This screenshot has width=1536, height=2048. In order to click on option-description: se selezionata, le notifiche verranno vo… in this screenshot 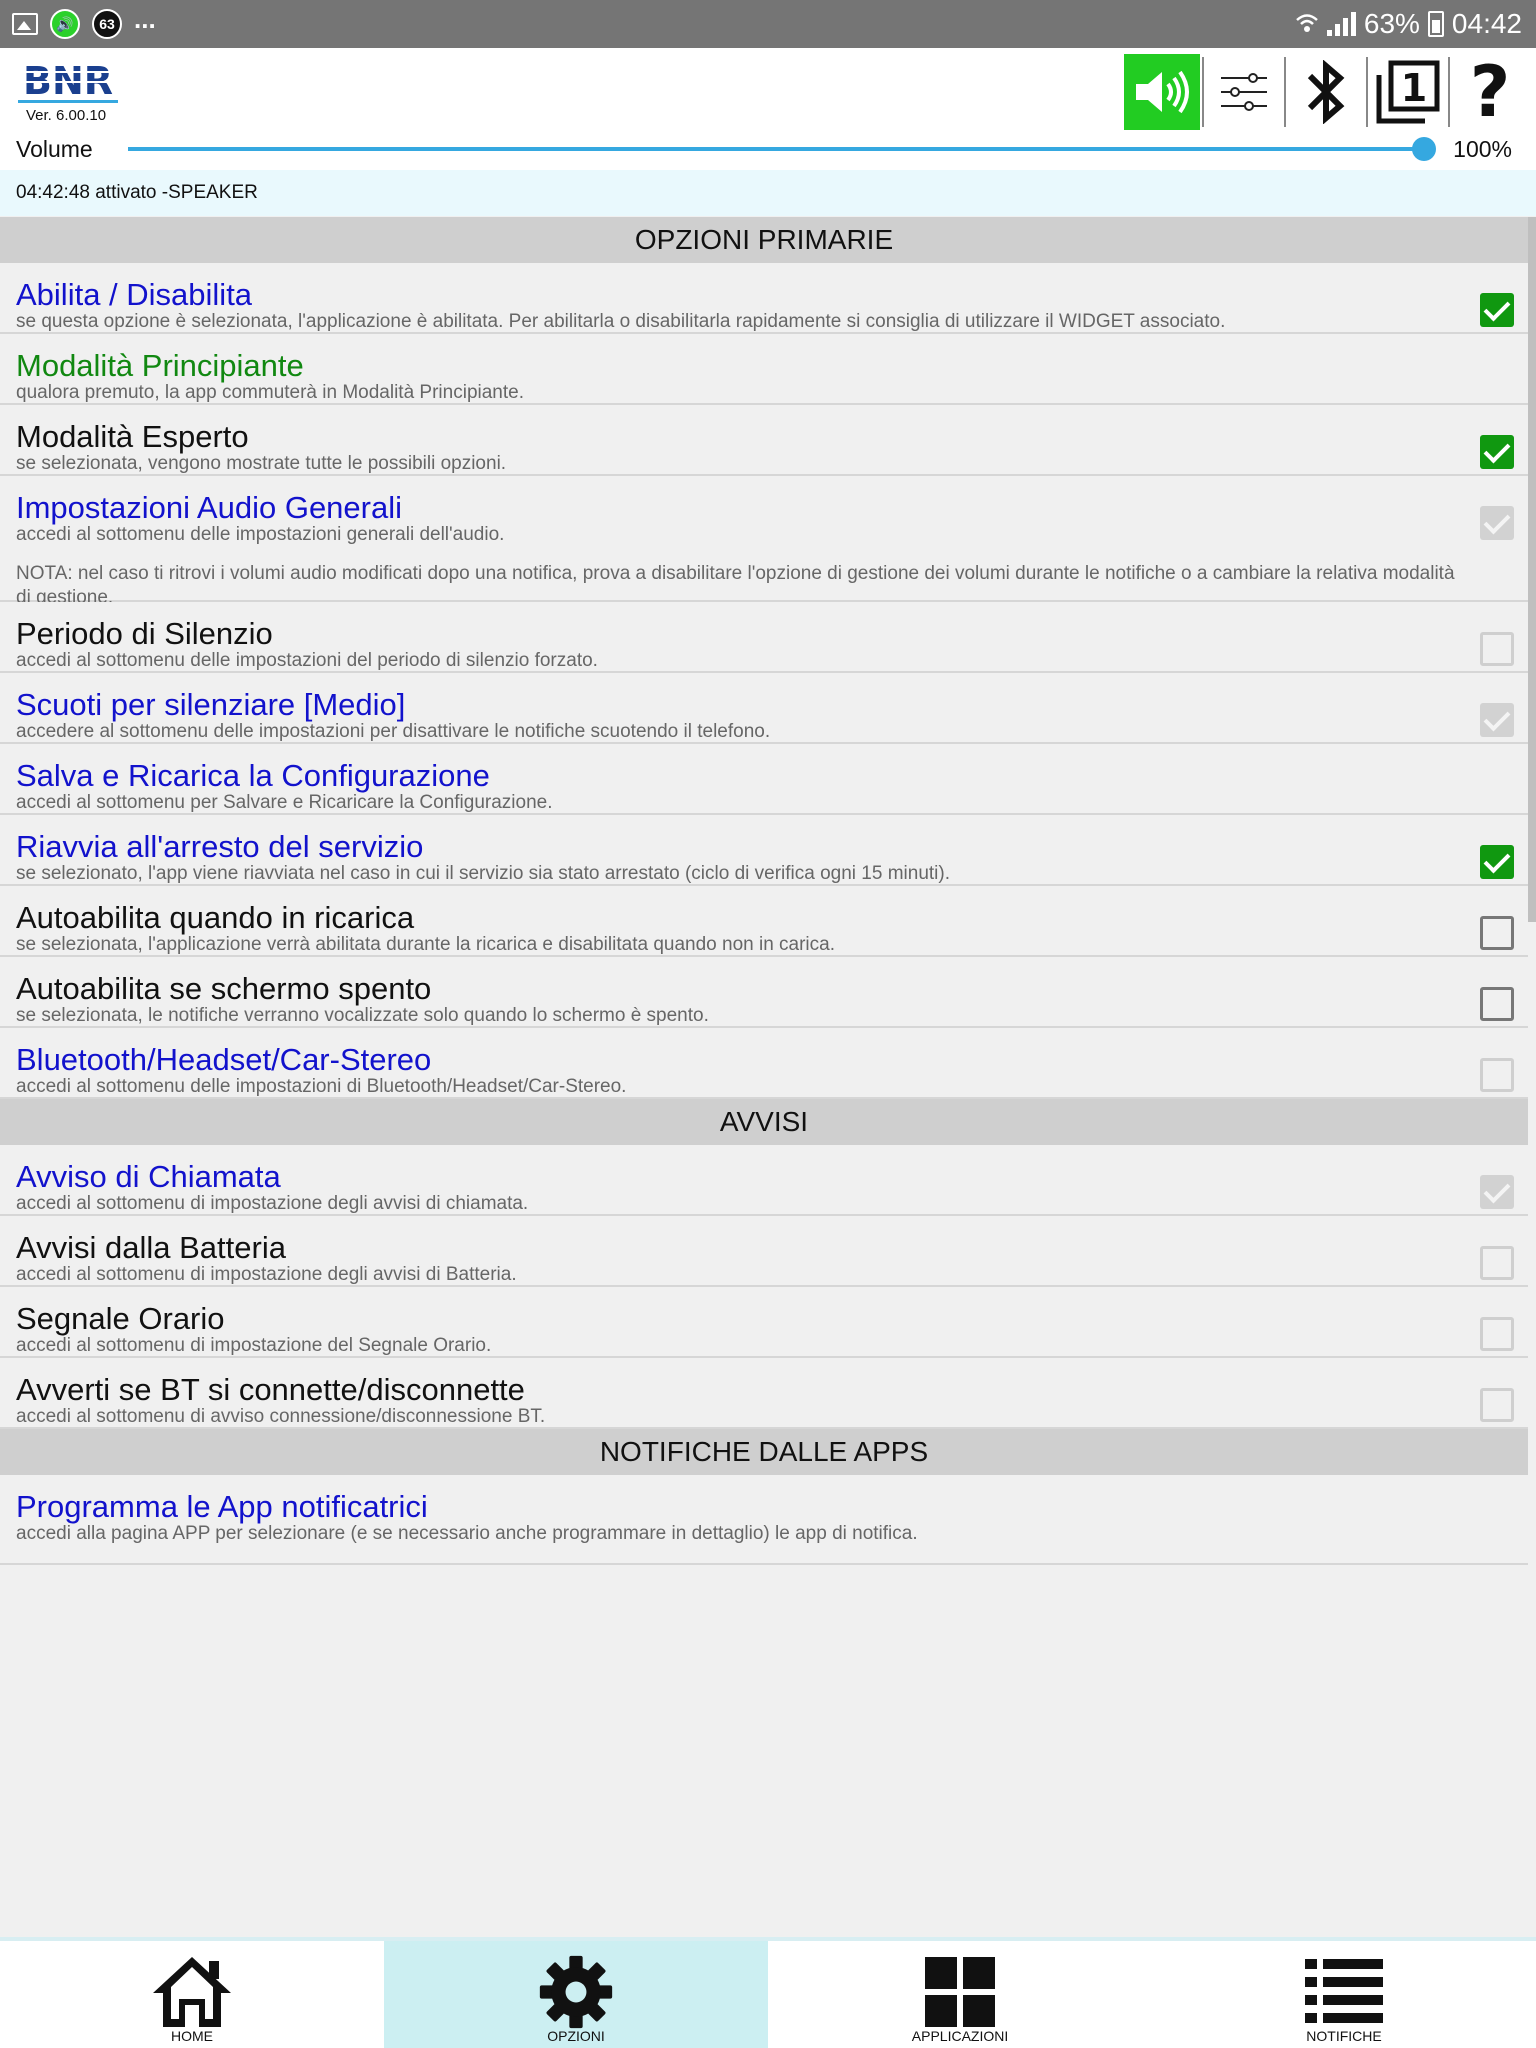, I will do `click(362, 1015)`.